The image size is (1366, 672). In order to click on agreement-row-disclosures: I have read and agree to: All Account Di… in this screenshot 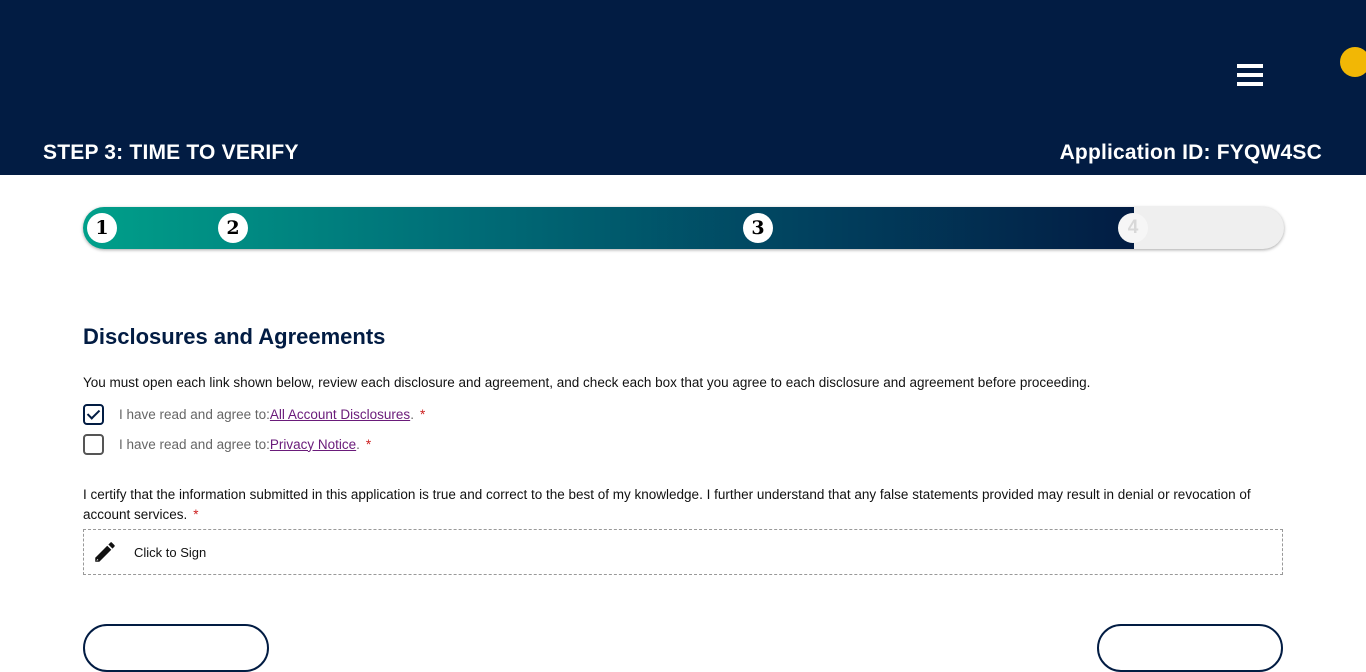, I will do `click(254, 414)`.